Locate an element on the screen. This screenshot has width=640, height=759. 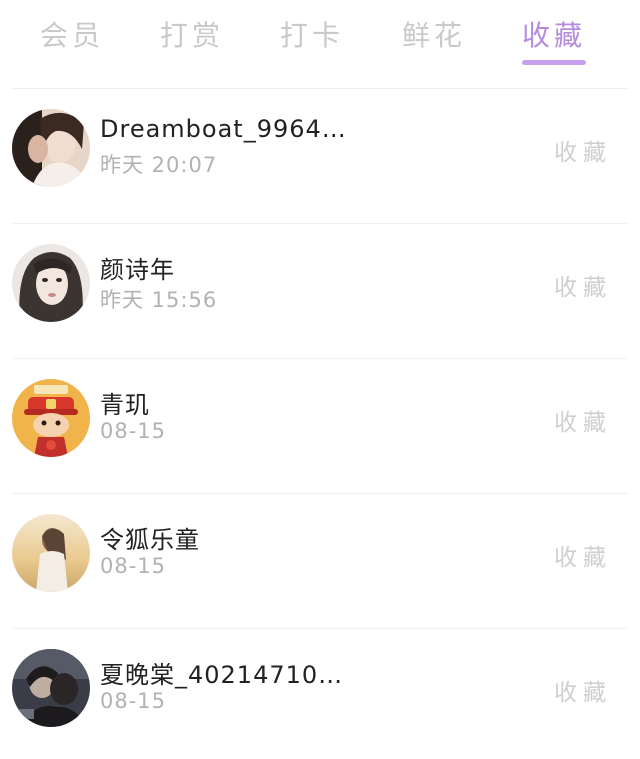
avatar-cartoon-boy-image is located at coordinates (51, 418).